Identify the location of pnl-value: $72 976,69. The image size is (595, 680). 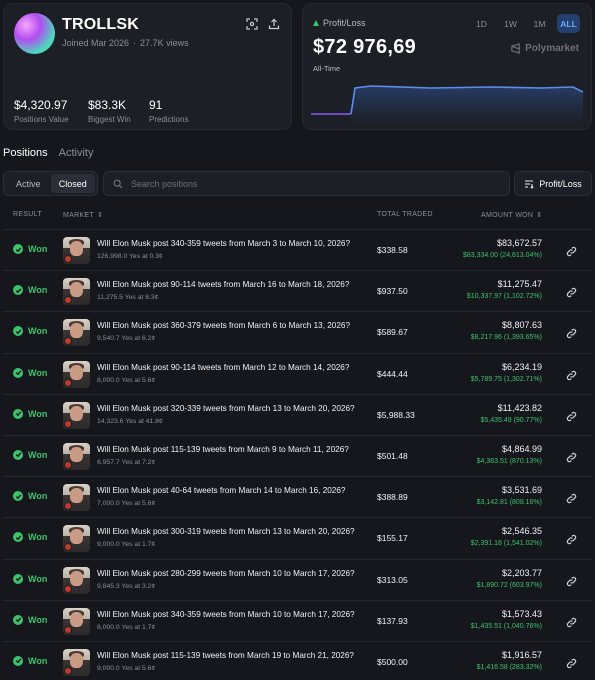
(365, 47).